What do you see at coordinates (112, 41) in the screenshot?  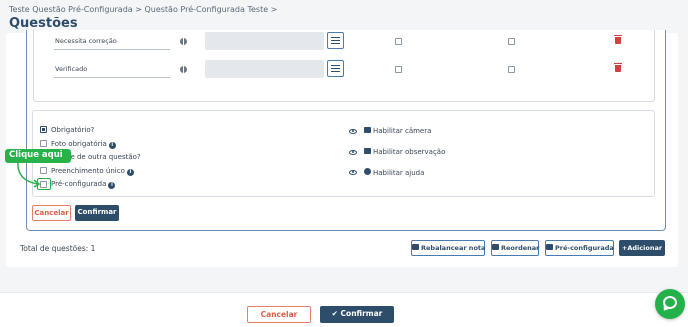 I see `field-name-input: Necessita correção` at bounding box center [112, 41].